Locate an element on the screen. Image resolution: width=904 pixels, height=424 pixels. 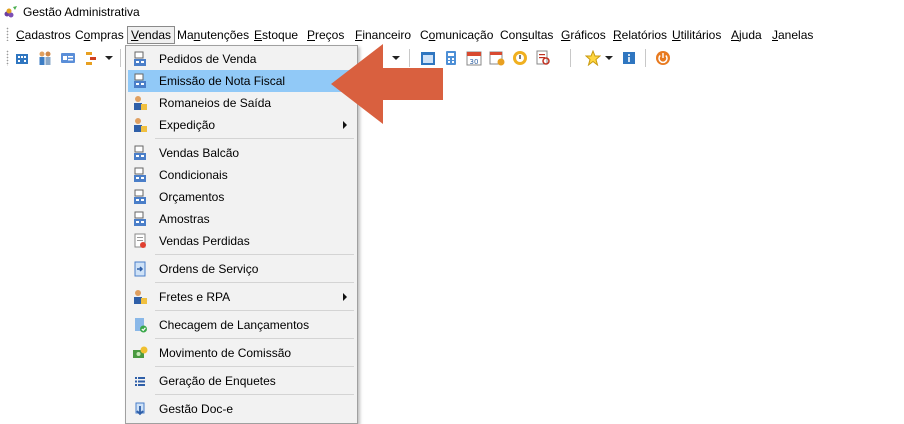
title-bar: Gestão Administrativa is located at coordinates (452, 12).